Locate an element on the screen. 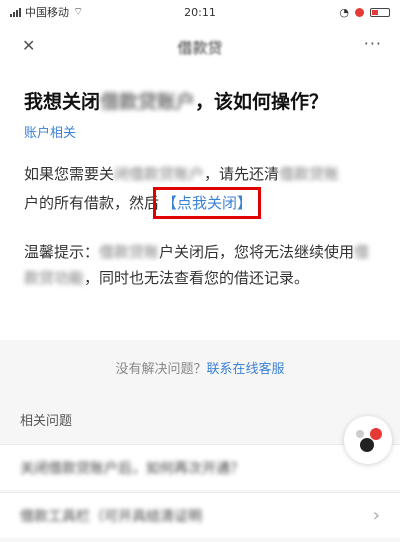 Image resolution: width=400 pixels, height=542 pixels. answer-blurred: 闭借款贷账户 is located at coordinates (159, 174).